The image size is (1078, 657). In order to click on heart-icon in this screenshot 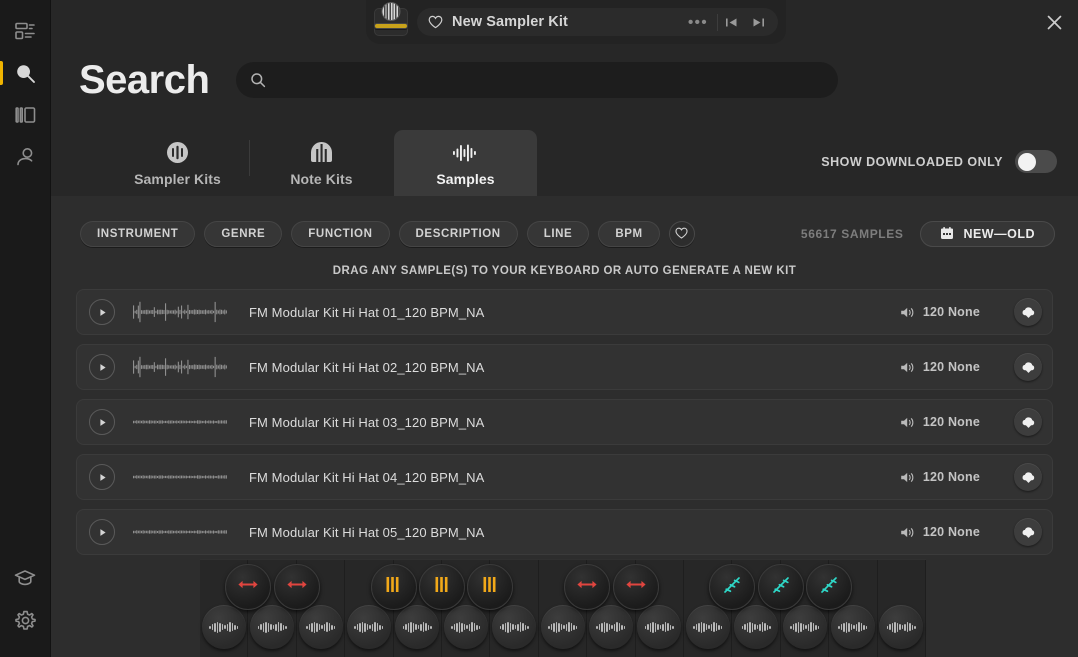, I will do `click(435, 22)`.